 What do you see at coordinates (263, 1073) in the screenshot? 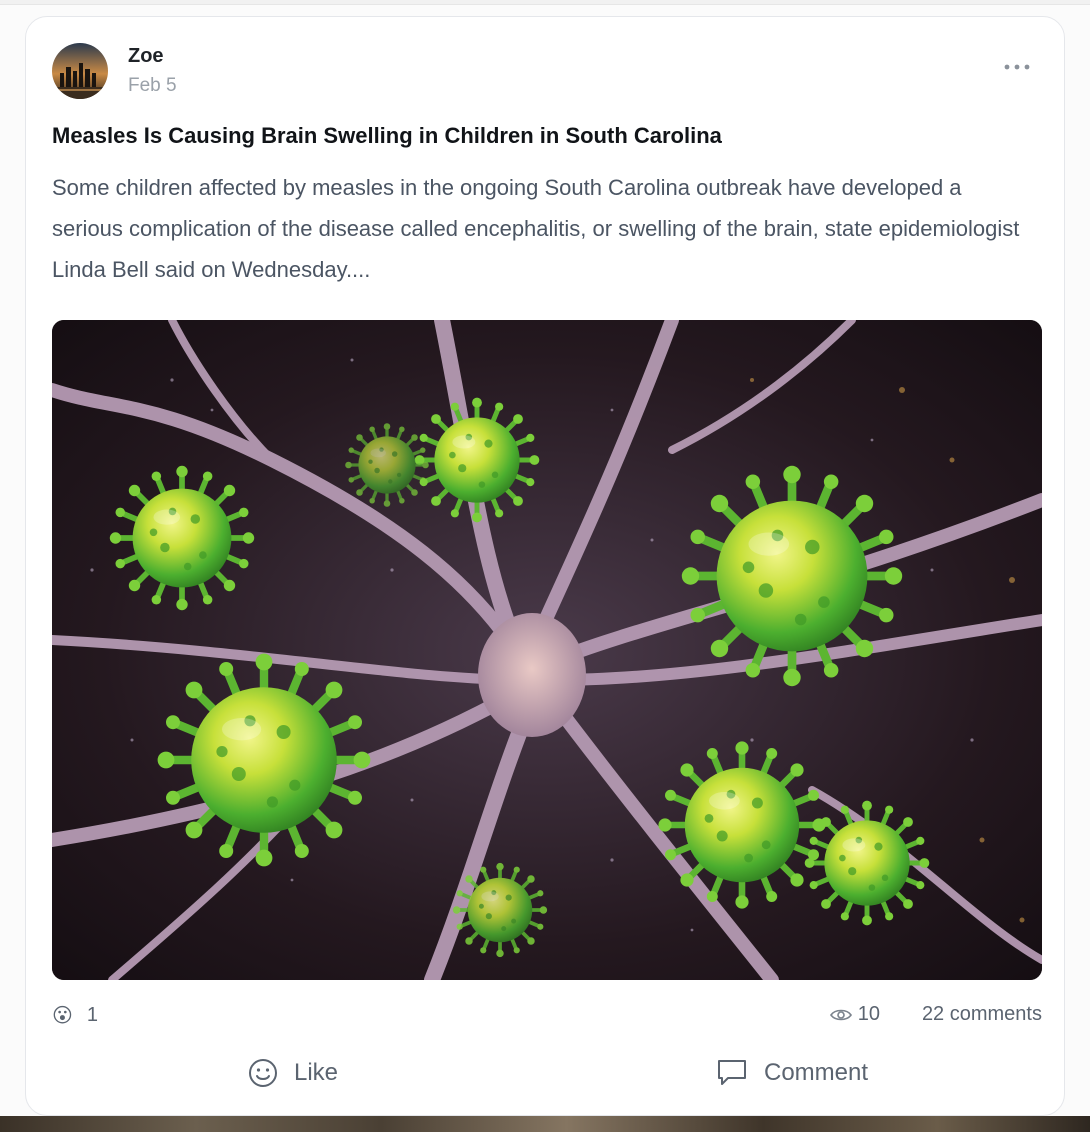
I see `smiley-icon` at bounding box center [263, 1073].